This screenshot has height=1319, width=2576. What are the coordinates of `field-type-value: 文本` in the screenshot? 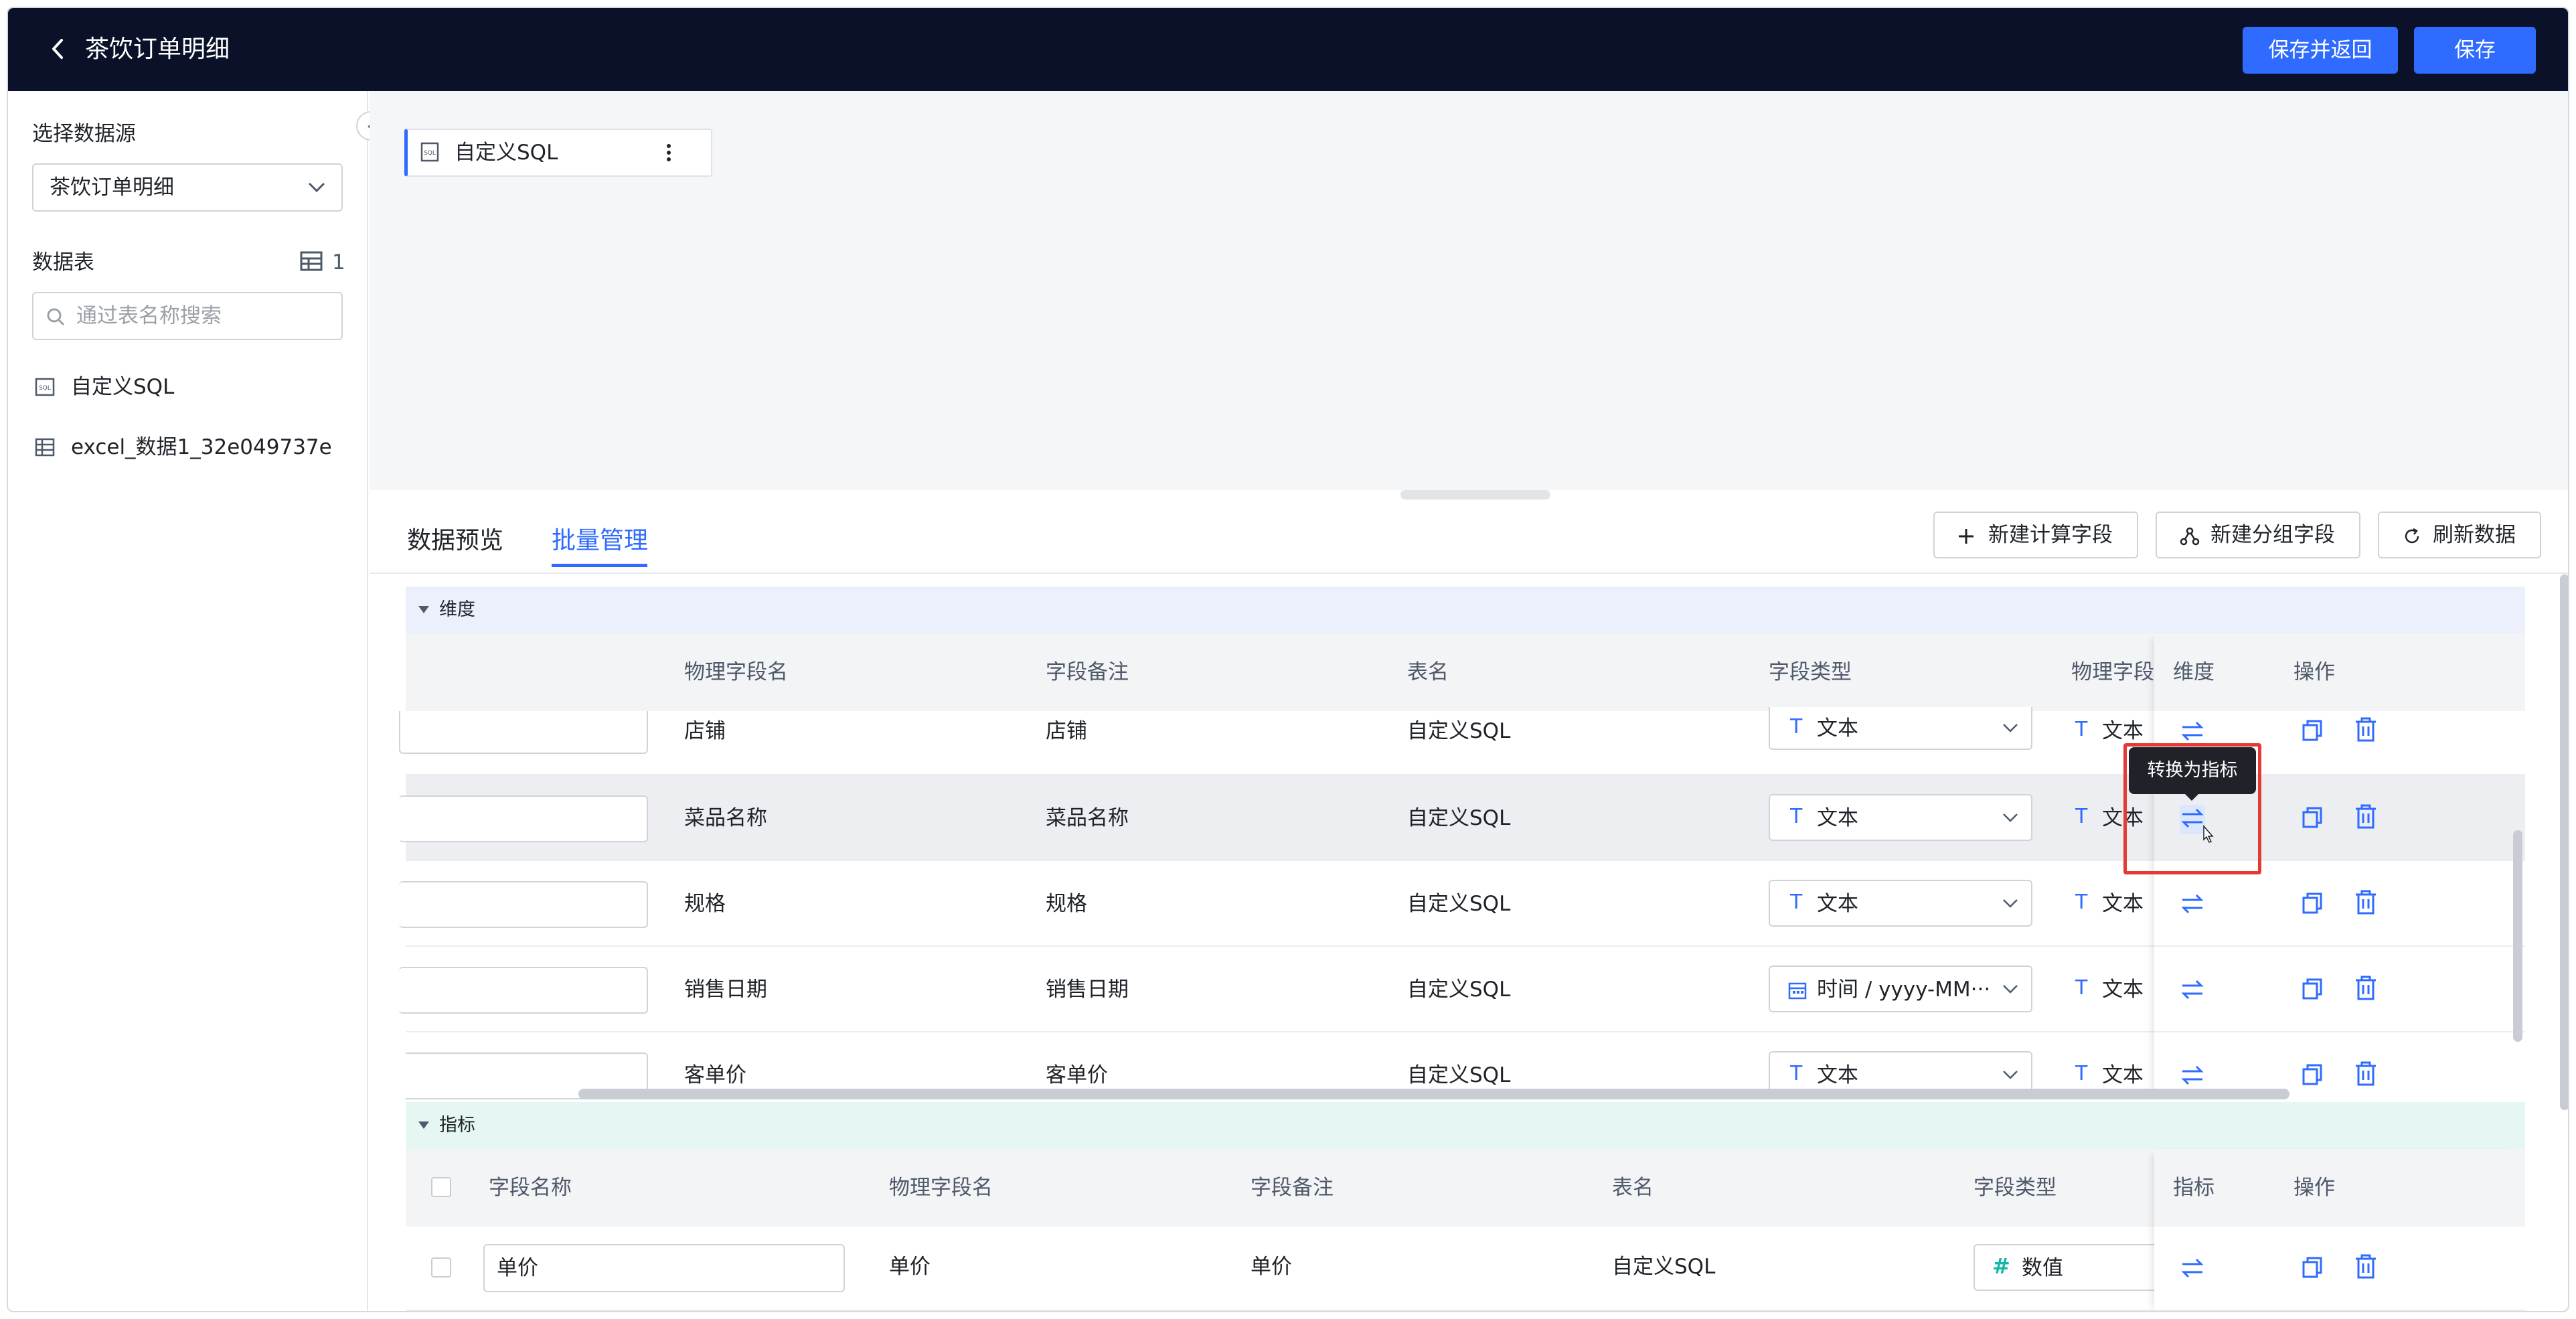 It's located at (1838, 728).